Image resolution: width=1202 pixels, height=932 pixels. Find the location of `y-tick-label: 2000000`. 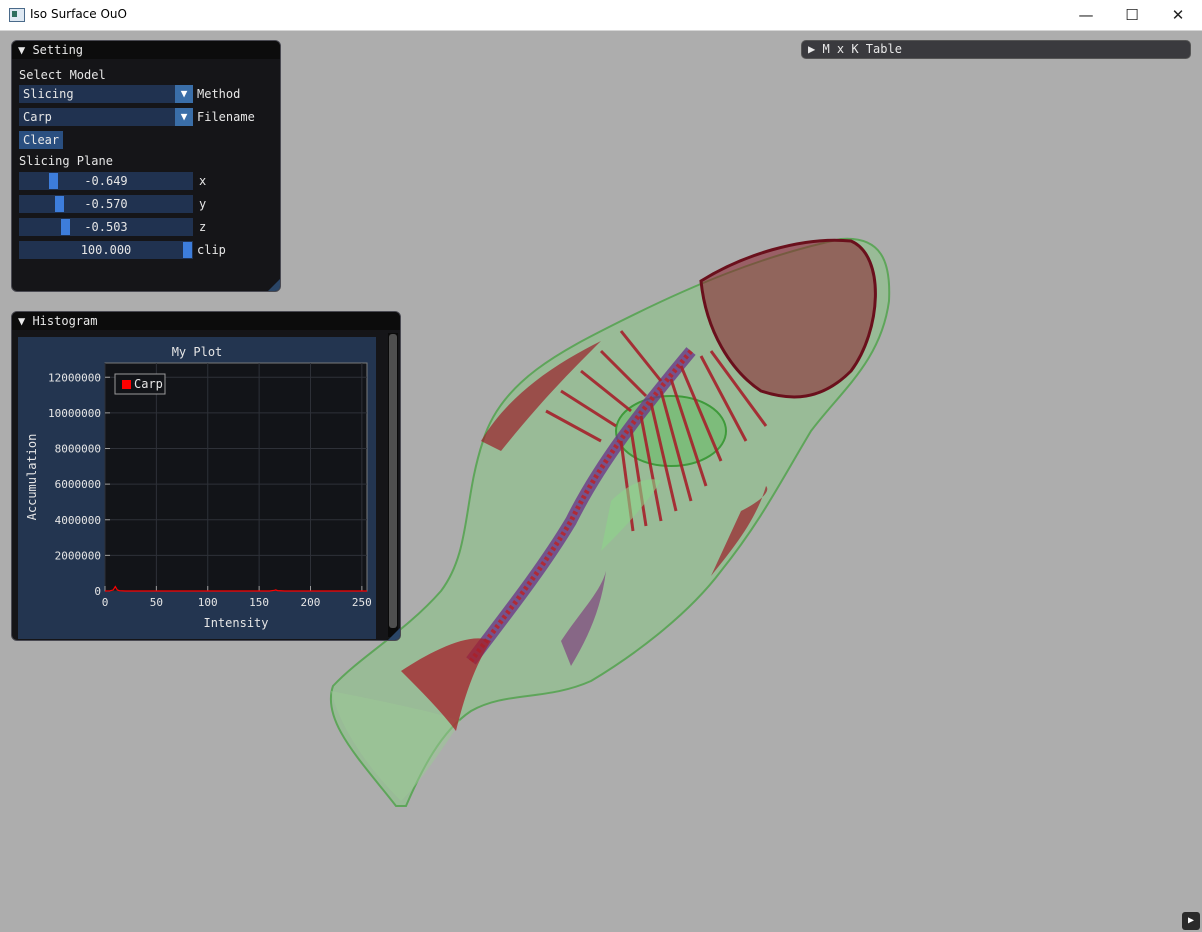

y-tick-label: 2000000 is located at coordinates (78, 555).